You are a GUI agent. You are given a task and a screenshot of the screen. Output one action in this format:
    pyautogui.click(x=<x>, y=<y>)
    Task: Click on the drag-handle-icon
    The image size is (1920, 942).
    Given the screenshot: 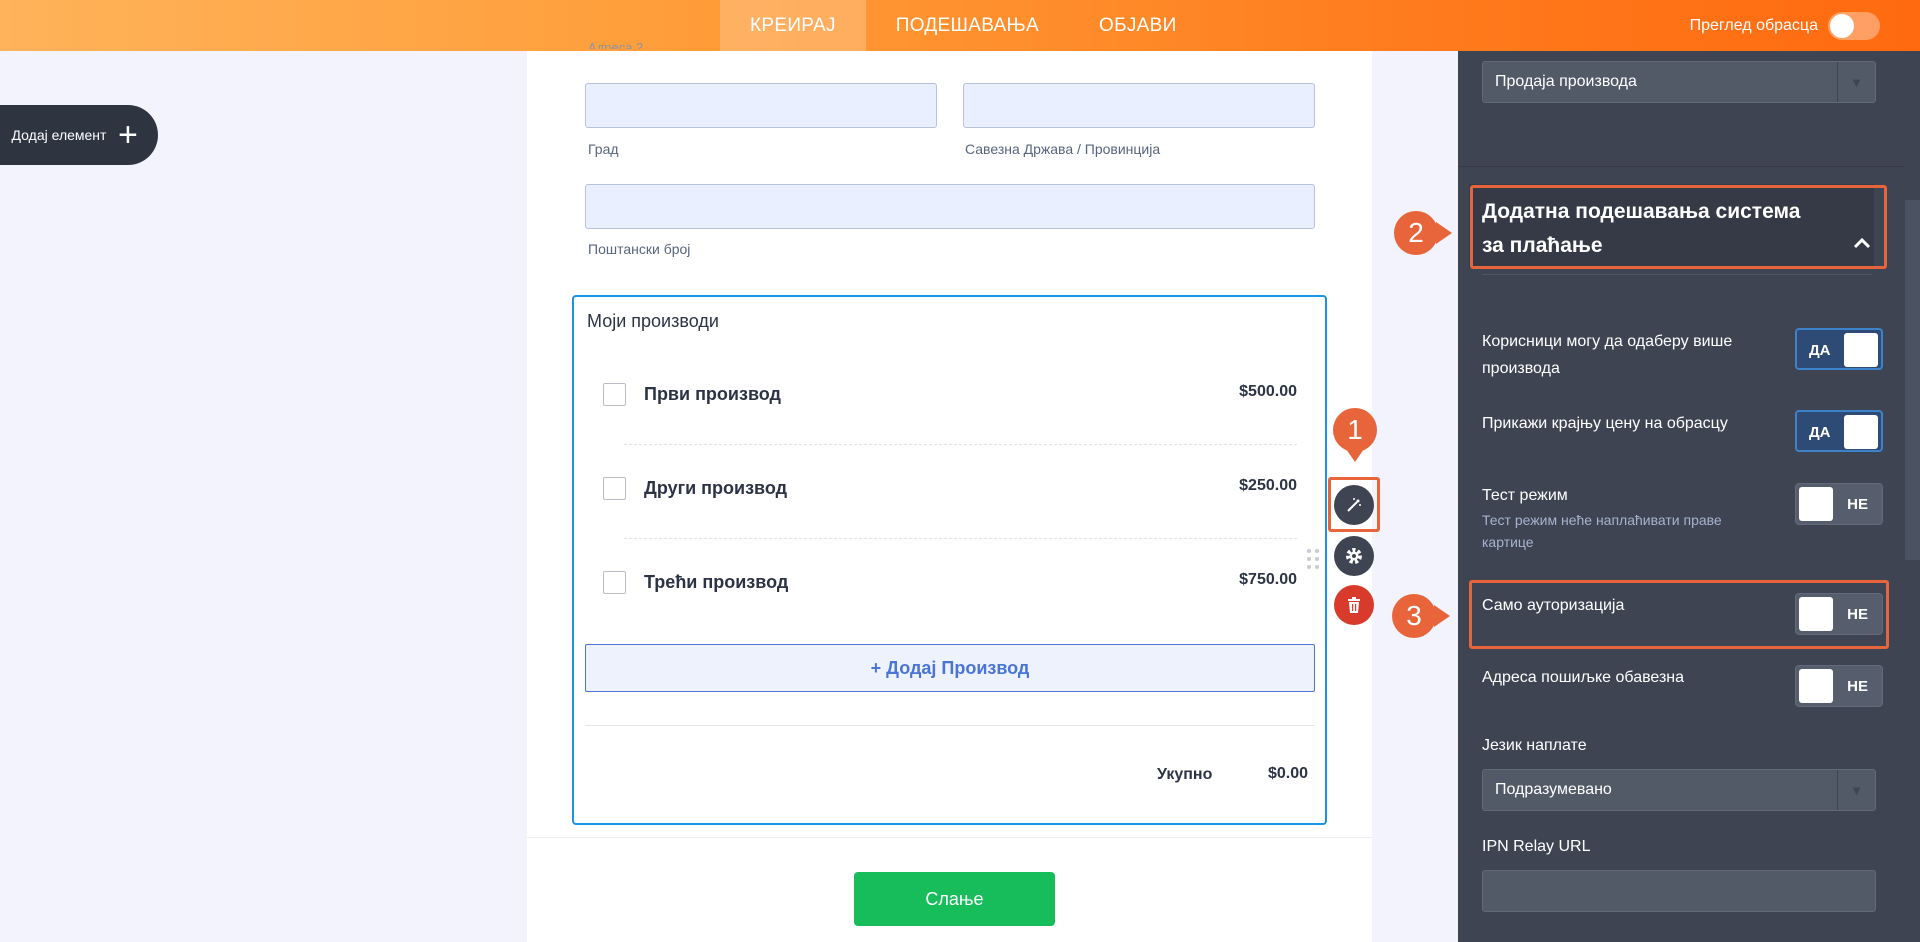 What is the action you would take?
    pyautogui.click(x=1313, y=559)
    